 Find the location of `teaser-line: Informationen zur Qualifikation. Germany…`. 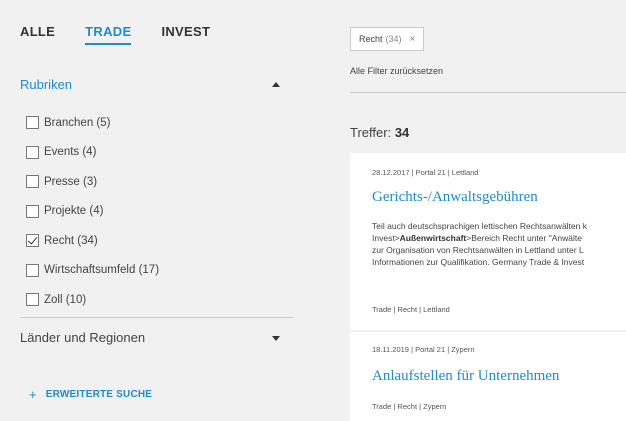

teaser-line: Informationen zur Qualifikation. Germany… is located at coordinates (478, 262).